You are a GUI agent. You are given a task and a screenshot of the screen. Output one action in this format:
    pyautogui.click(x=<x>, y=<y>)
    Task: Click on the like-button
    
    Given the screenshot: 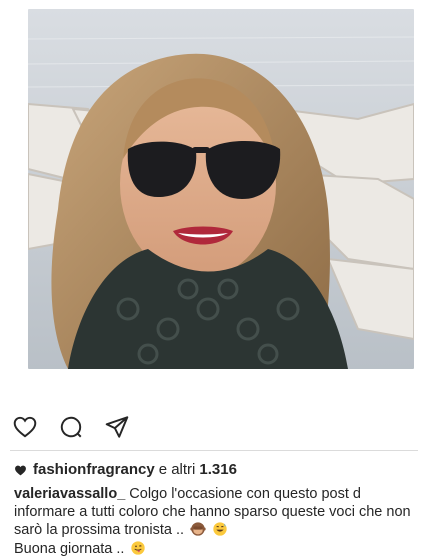 What is the action you would take?
    pyautogui.click(x=25, y=427)
    